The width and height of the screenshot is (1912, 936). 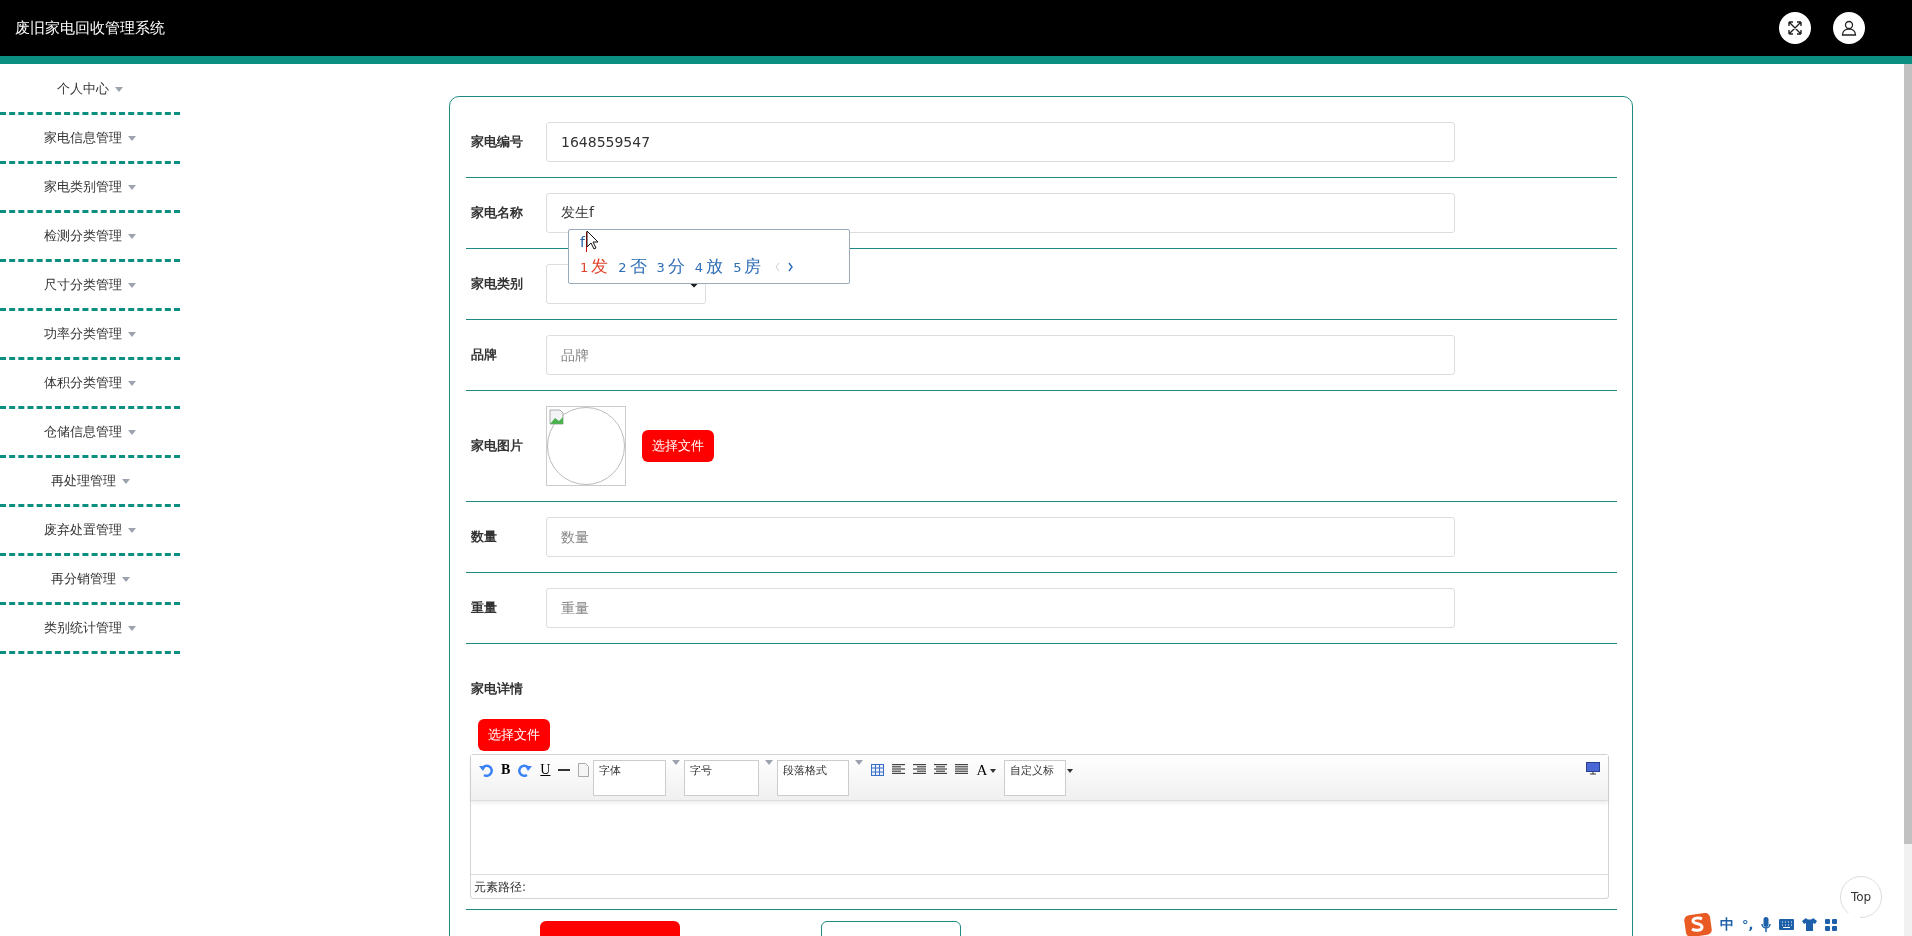 What do you see at coordinates (722, 778) in the screenshot?
I see `size-select: 字号` at bounding box center [722, 778].